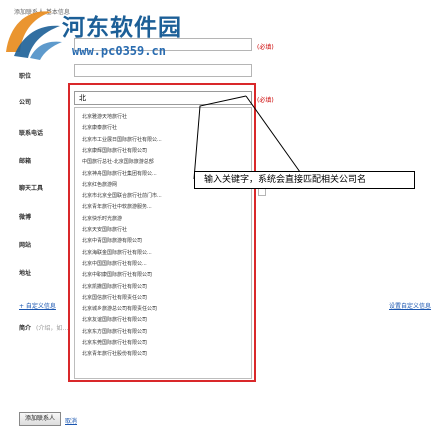  I want to click on suggestion-item: 北京天安国际旅行社, so click(104, 230).